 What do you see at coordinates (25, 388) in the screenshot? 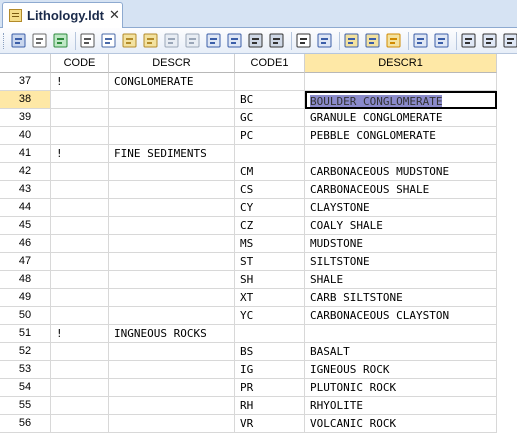
I see `row-number: 54` at bounding box center [25, 388].